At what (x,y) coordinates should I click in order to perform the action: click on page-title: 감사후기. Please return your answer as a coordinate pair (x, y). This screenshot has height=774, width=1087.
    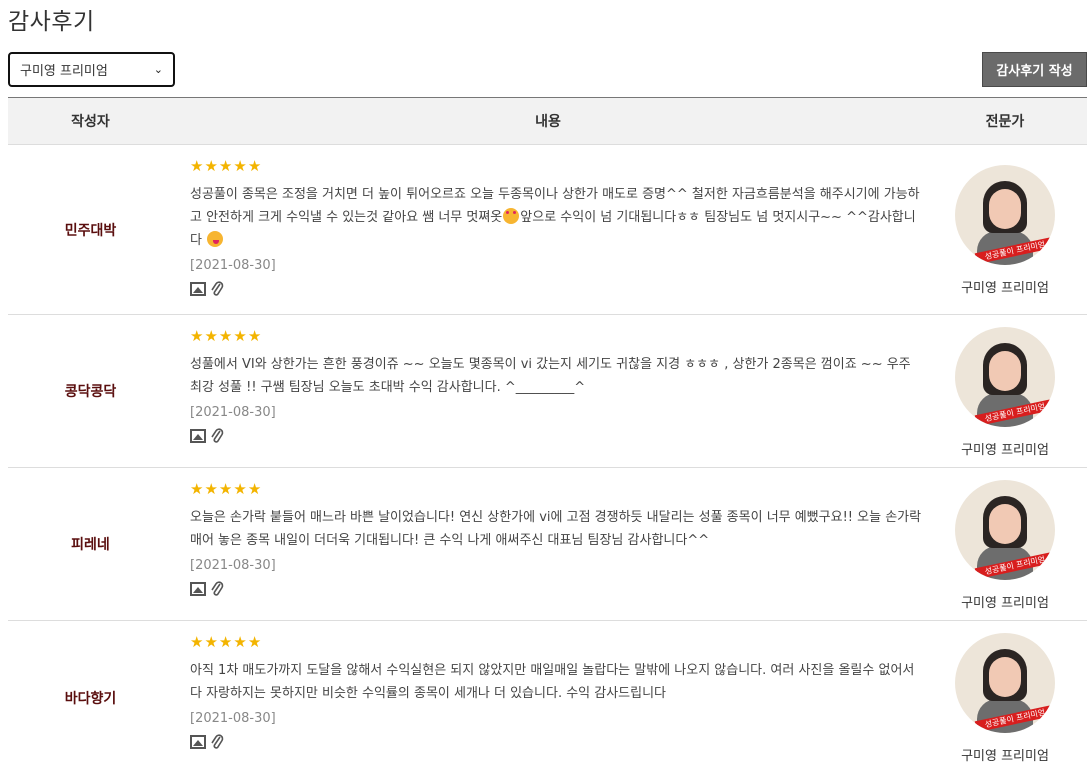
    Looking at the image, I should click on (51, 22).